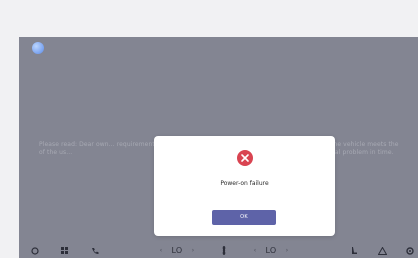 This screenshot has height=258, width=418. Describe the element at coordinates (245, 158) in the screenshot. I see `error-x-circle-icon` at that location.